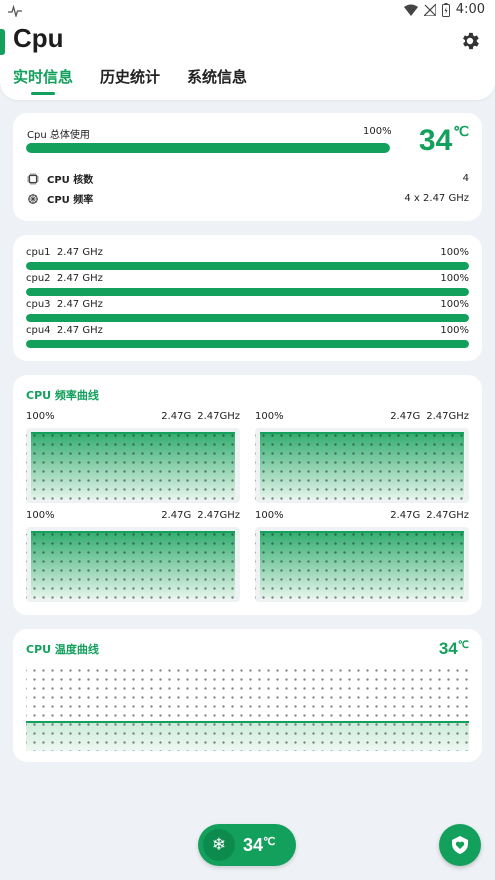  Describe the element at coordinates (461, 131) in the screenshot. I see `temperature-unit: ℃` at that location.